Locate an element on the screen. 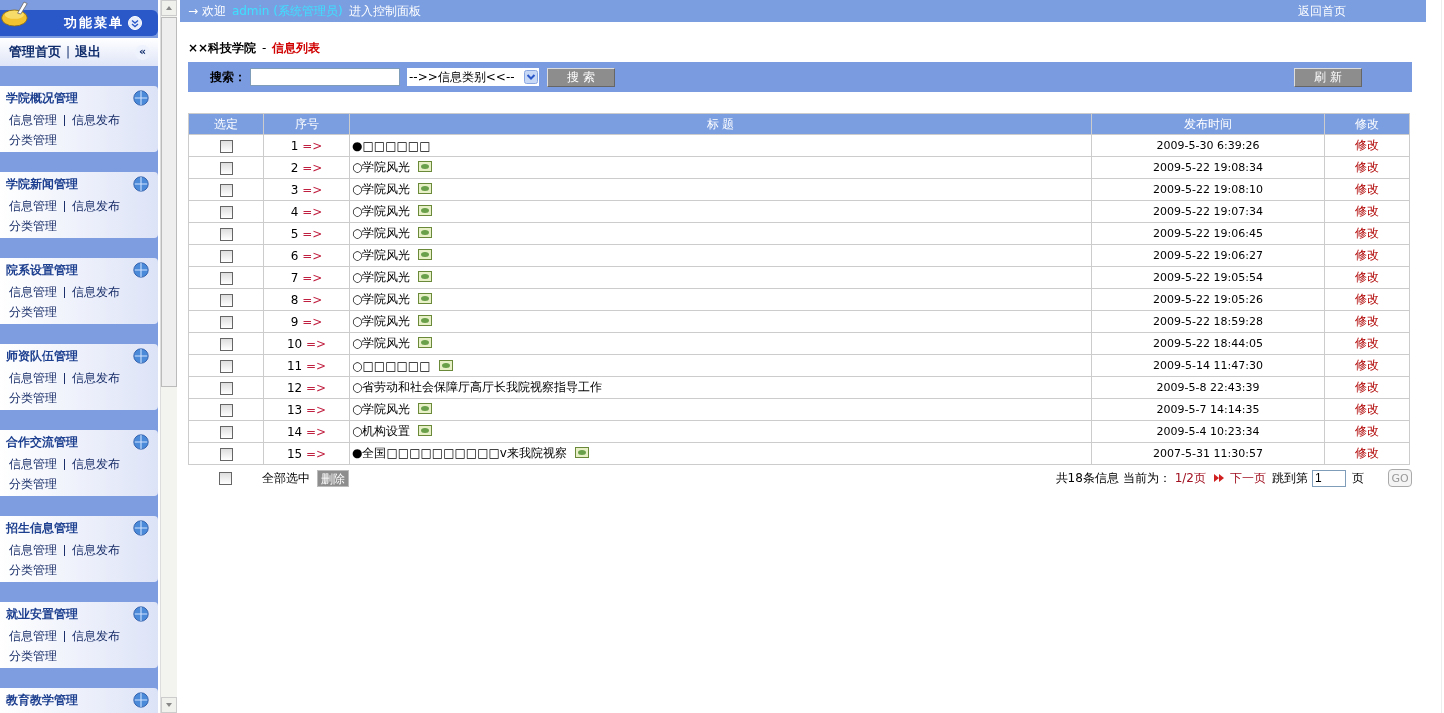  table-cell: 6 => is located at coordinates (306, 255).